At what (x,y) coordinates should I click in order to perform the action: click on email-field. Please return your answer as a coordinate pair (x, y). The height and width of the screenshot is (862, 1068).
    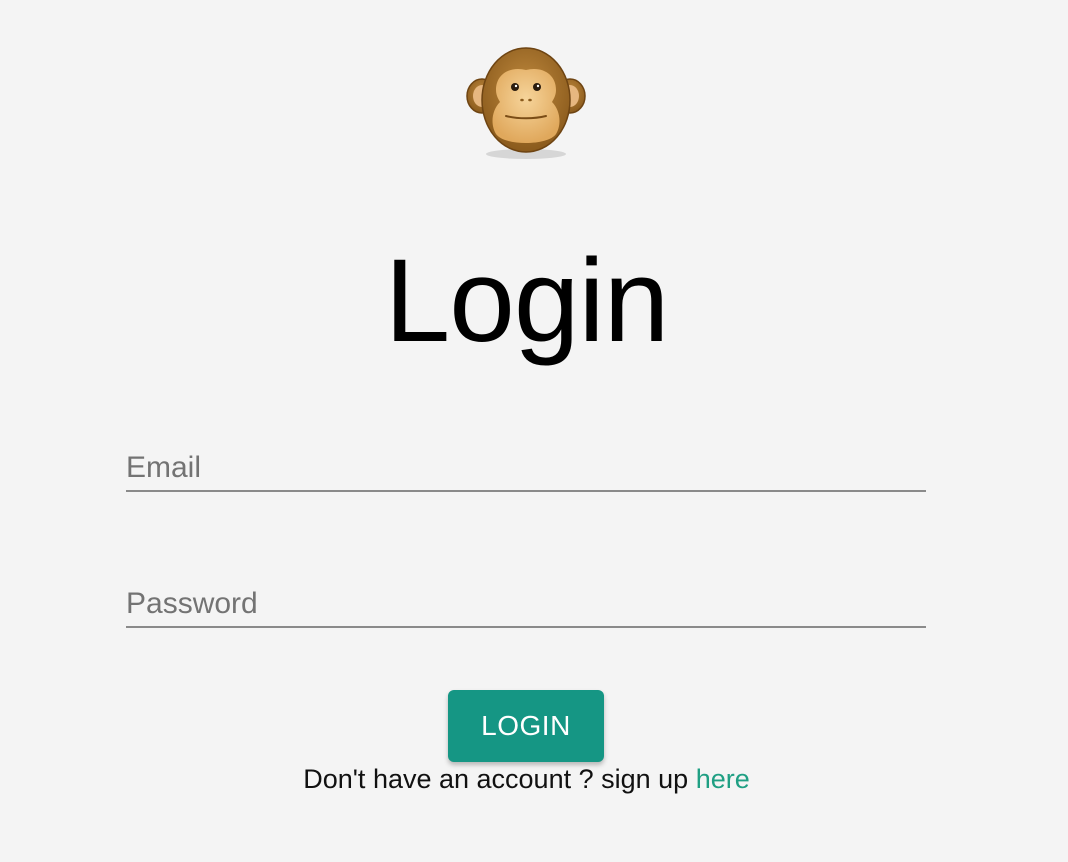
    Looking at the image, I should click on (526, 468).